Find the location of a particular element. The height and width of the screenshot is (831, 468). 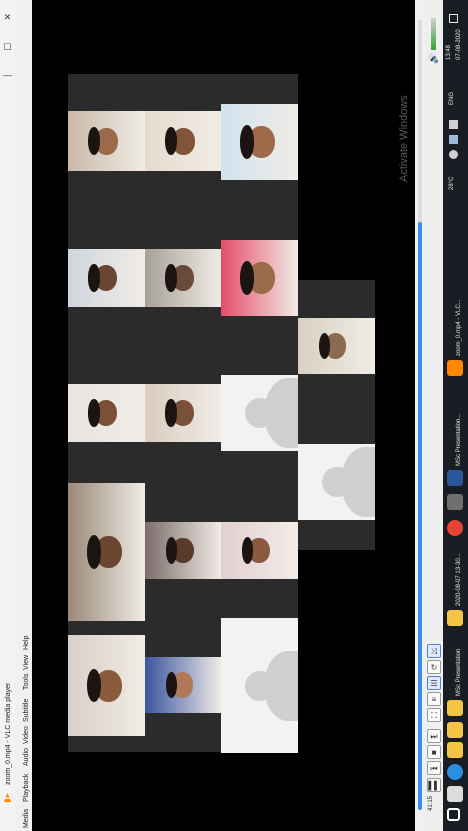

menu-subtitle: Subtitle is located at coordinates (26, 710).